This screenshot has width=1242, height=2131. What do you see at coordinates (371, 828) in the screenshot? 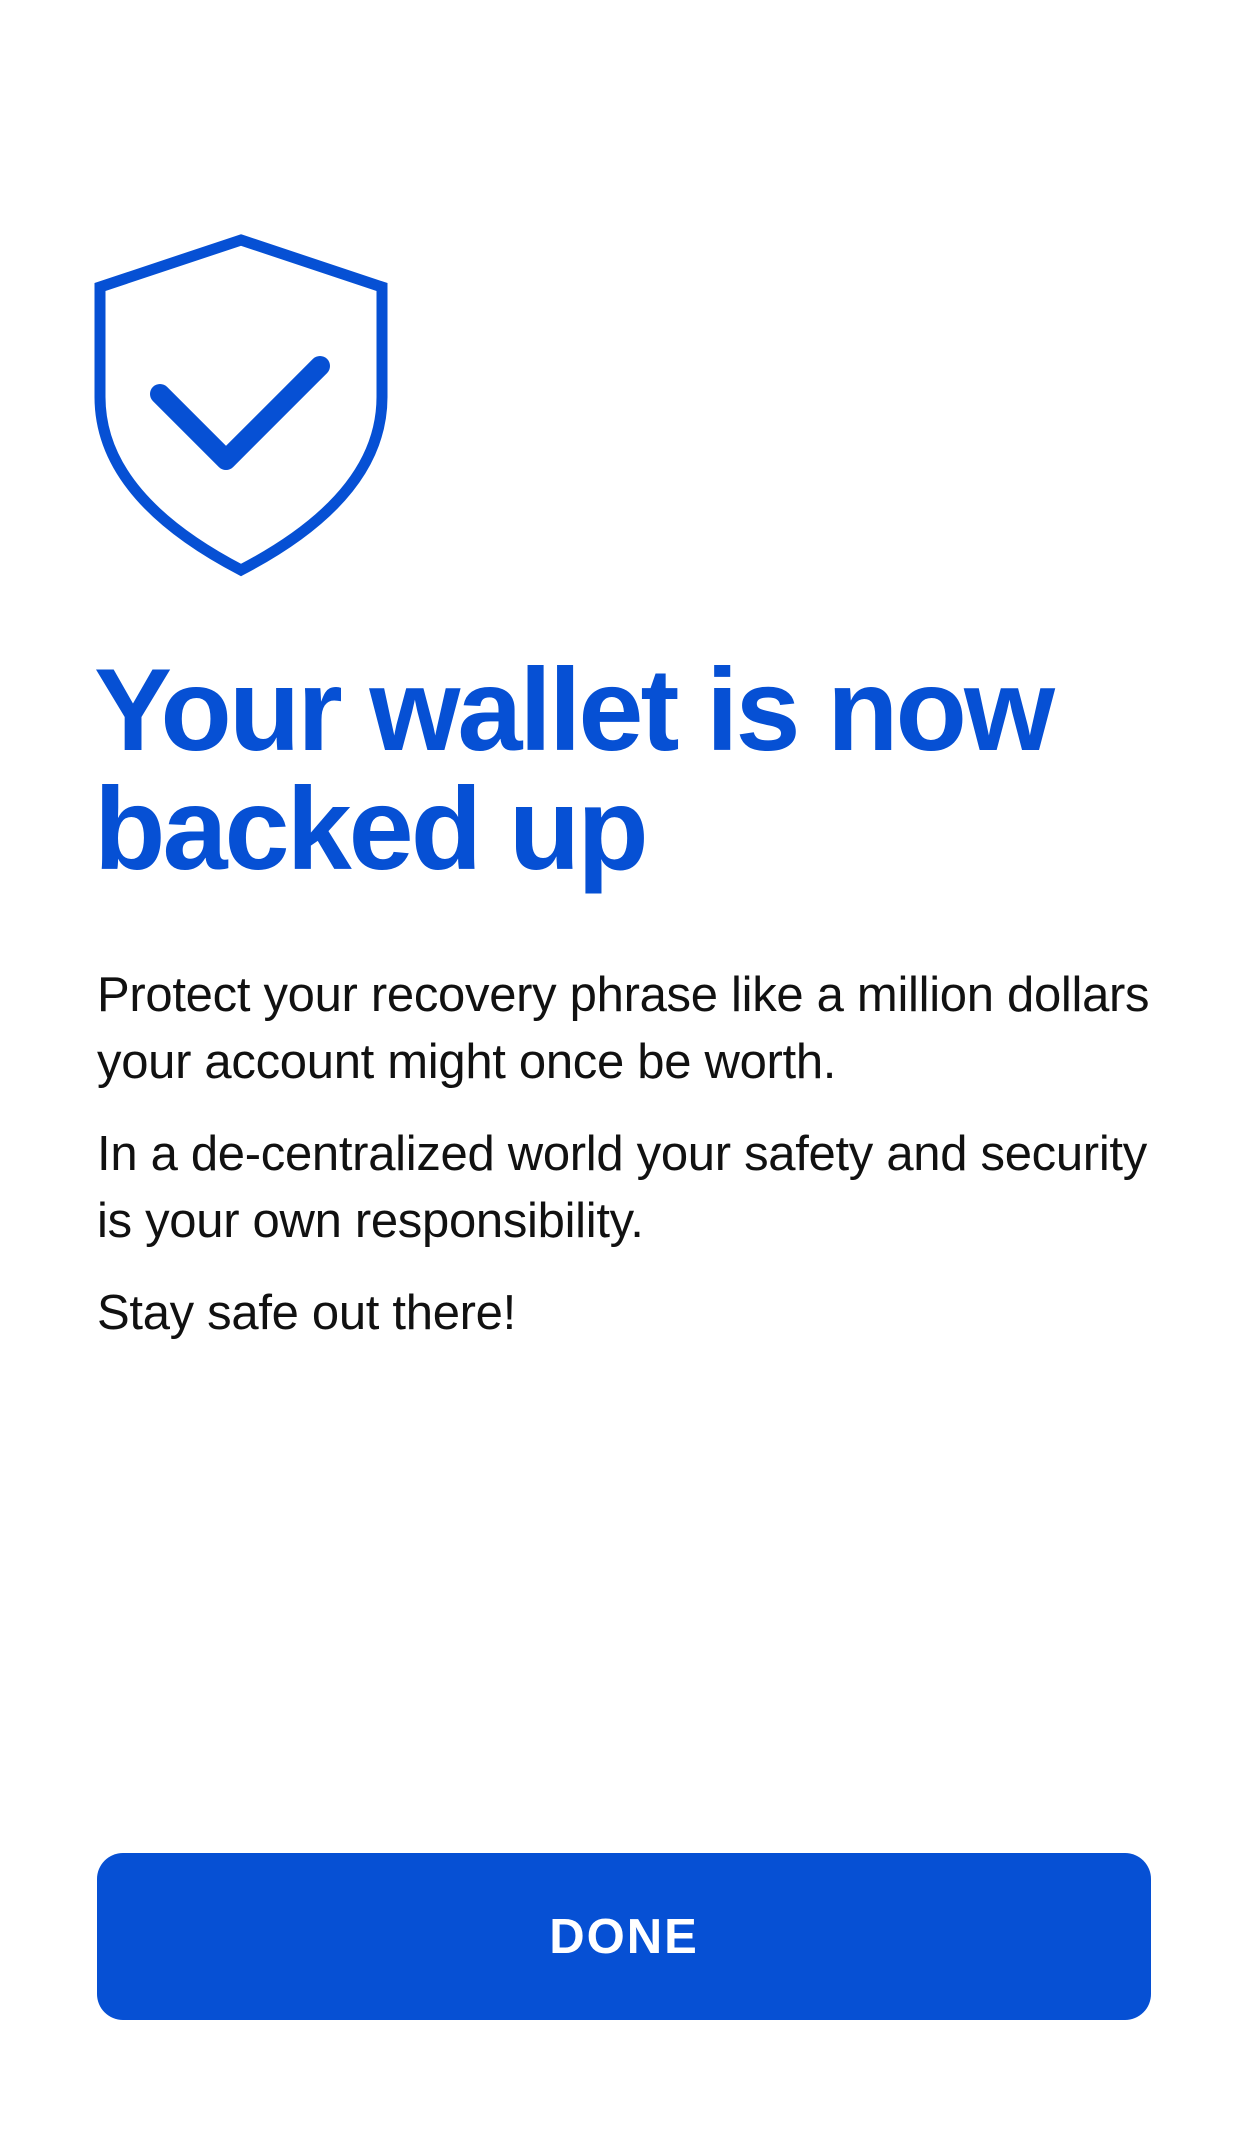
I see `page-title-line-2: backed up` at bounding box center [371, 828].